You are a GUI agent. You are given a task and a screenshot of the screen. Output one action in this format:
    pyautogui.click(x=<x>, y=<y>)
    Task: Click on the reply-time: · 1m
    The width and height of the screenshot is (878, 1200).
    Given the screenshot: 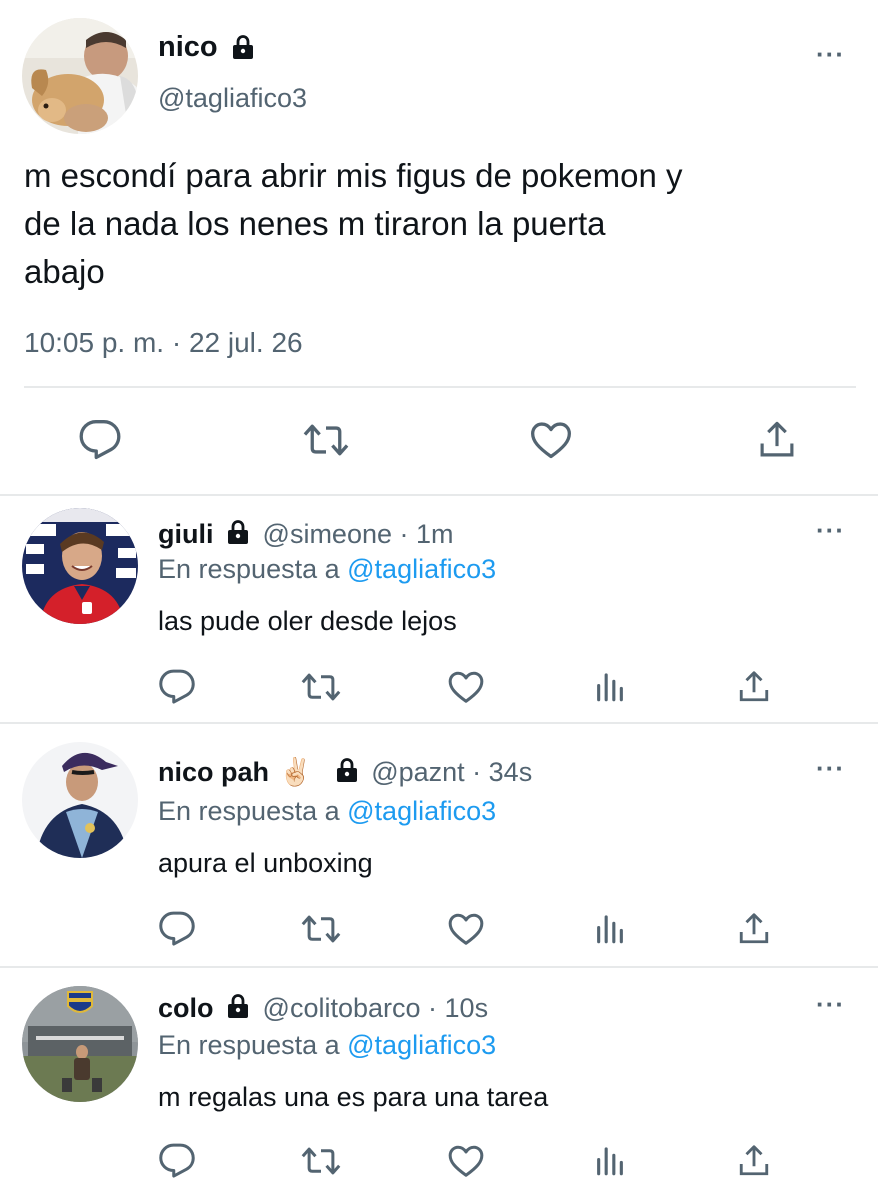 What is the action you would take?
    pyautogui.click(x=427, y=534)
    